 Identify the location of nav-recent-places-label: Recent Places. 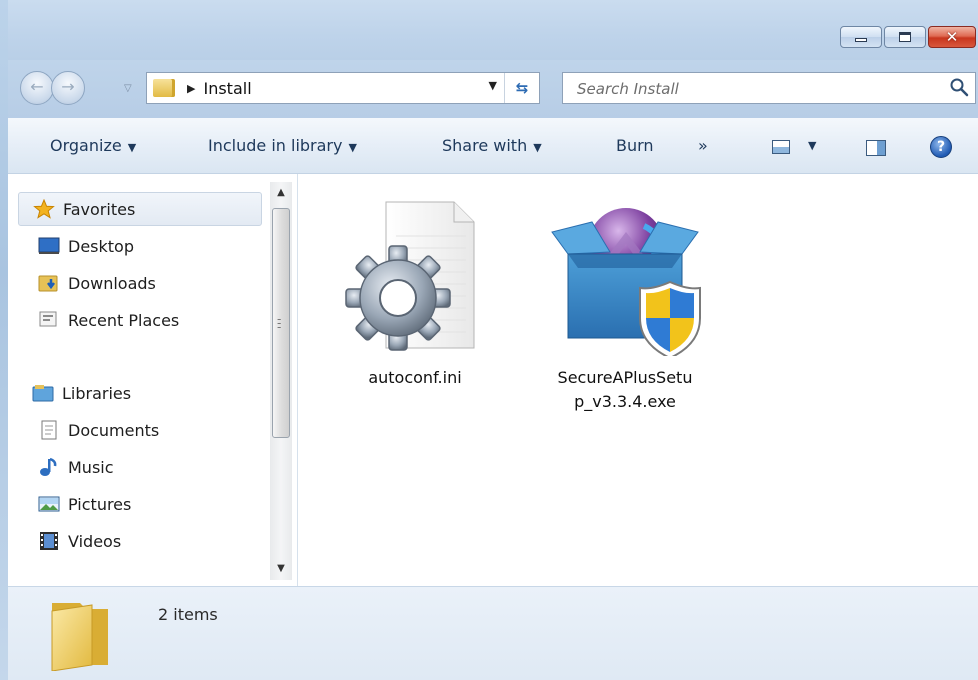
(124, 320).